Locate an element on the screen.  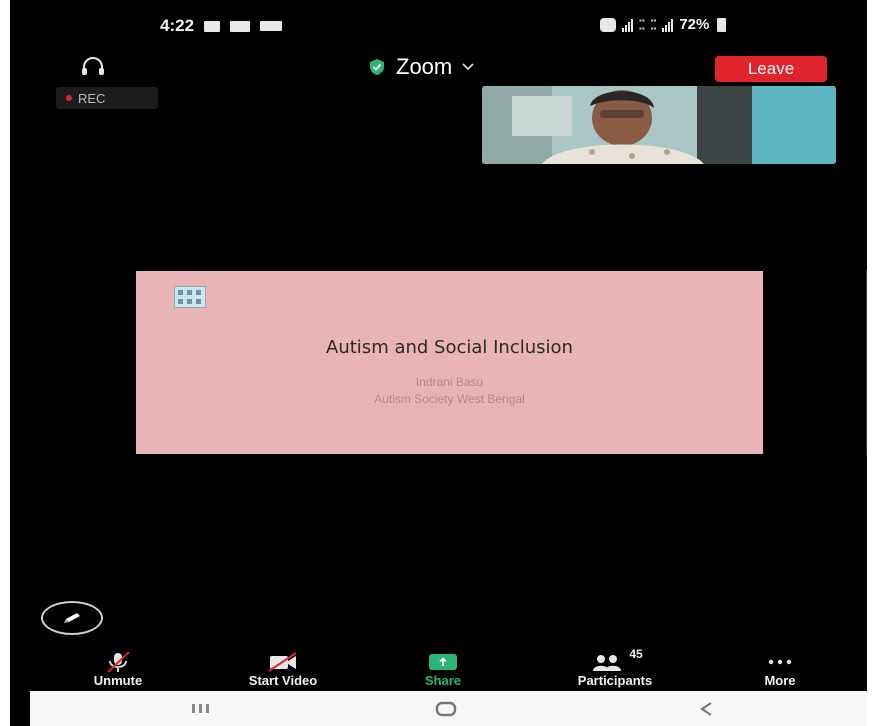
speaker-video-thumbnail is located at coordinates (659, 125).